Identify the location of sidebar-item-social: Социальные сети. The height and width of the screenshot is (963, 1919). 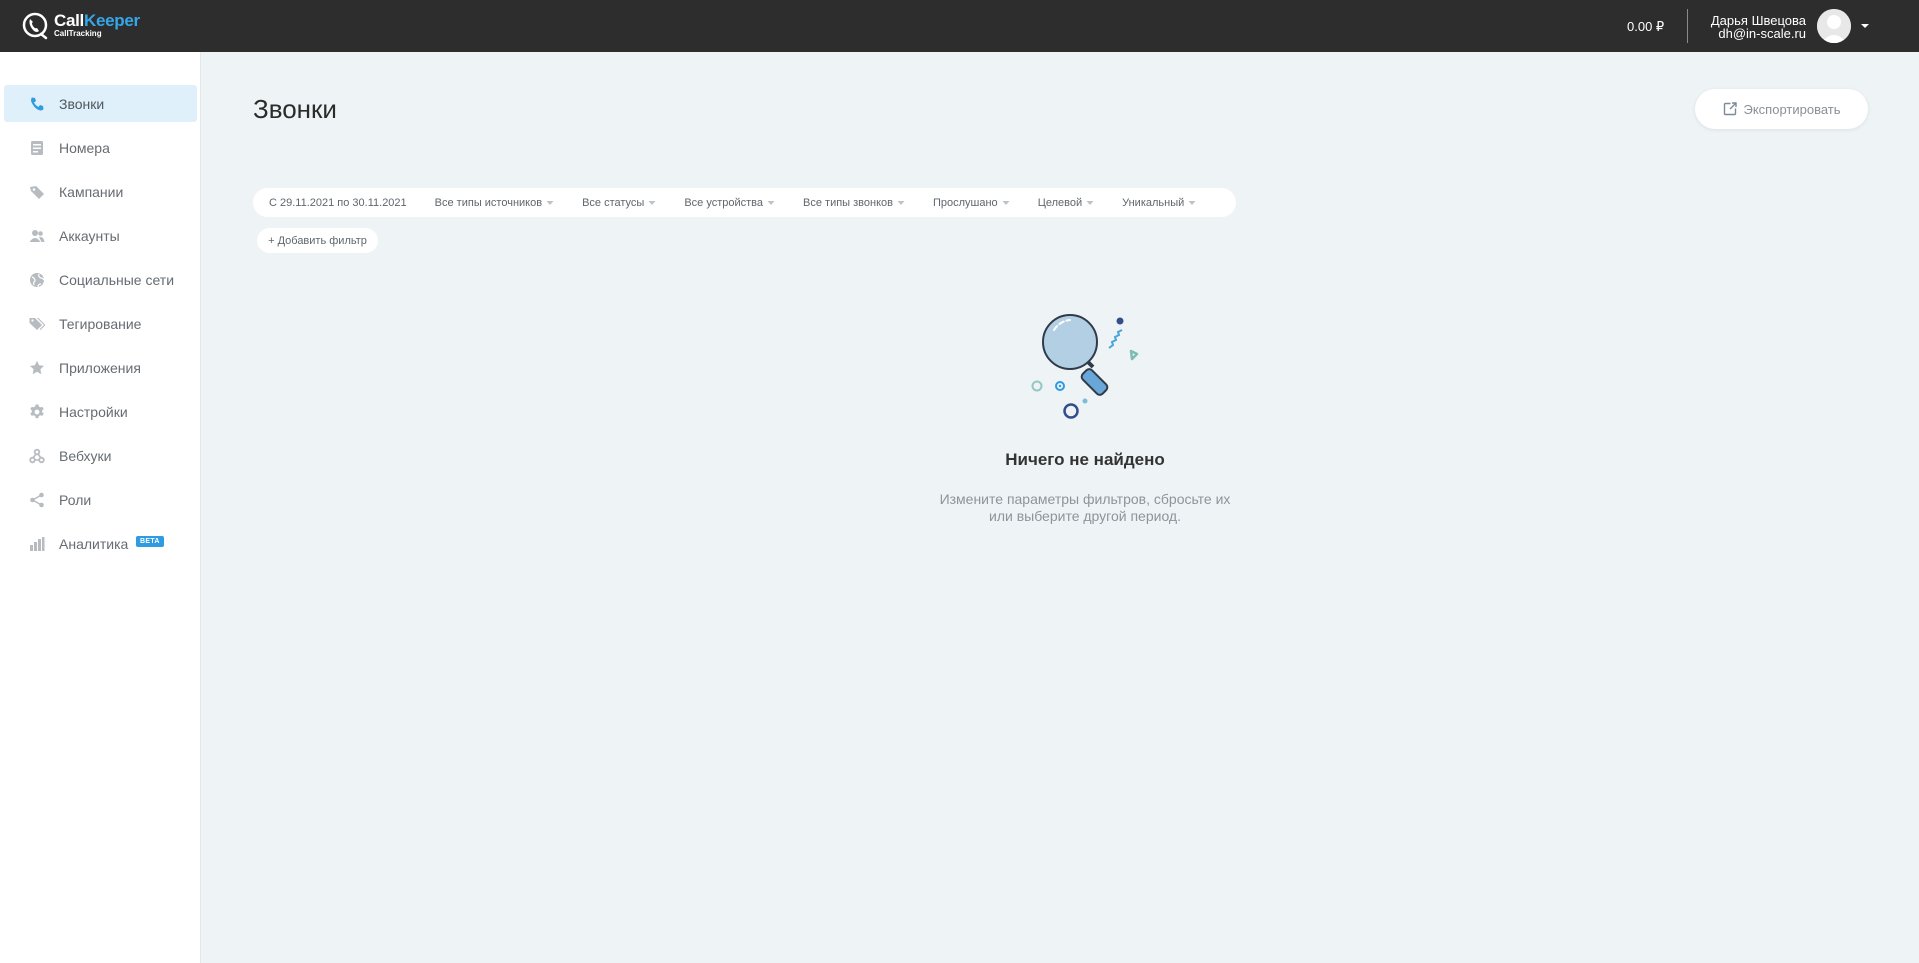
(100, 279).